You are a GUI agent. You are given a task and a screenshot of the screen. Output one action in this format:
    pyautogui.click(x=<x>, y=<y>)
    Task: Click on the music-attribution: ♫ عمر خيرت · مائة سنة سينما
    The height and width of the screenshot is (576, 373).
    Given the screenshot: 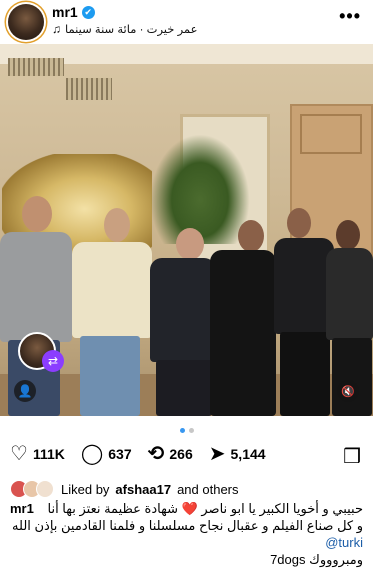 What is the action you would take?
    pyautogui.click(x=124, y=29)
    